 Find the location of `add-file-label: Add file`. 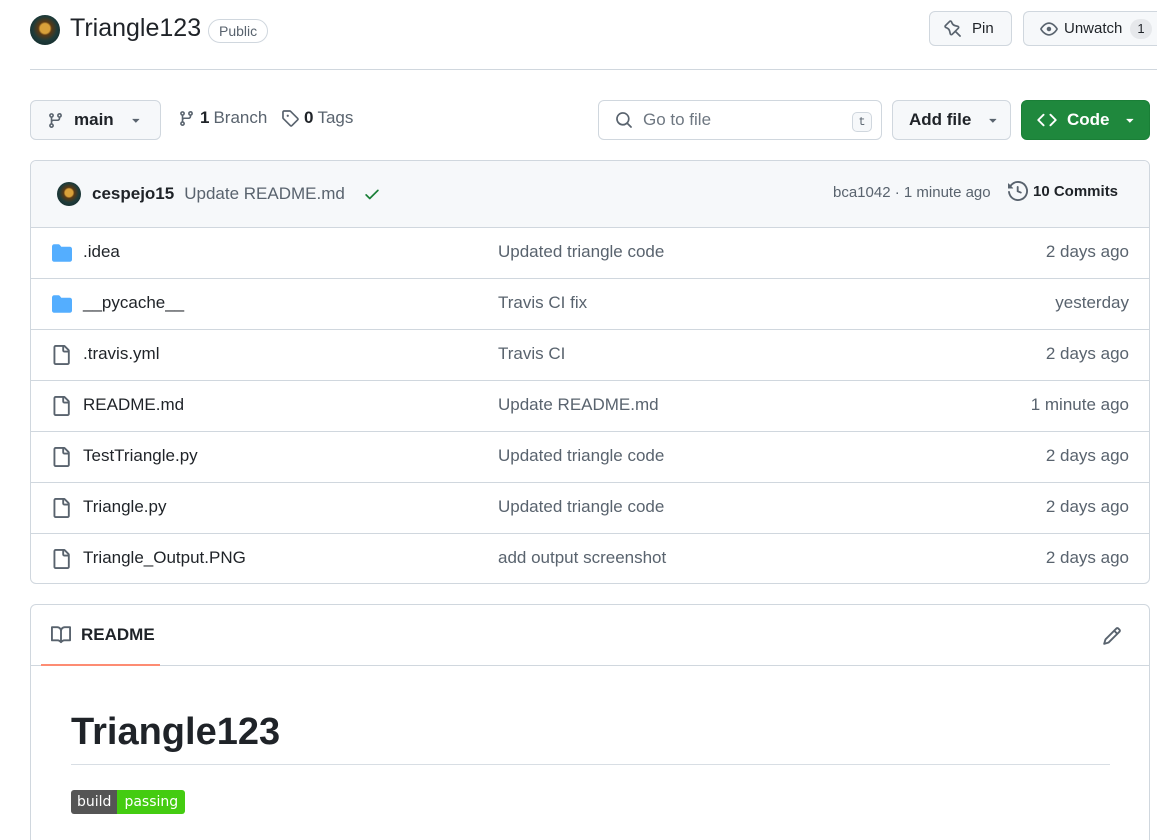

add-file-label: Add file is located at coordinates (940, 119).